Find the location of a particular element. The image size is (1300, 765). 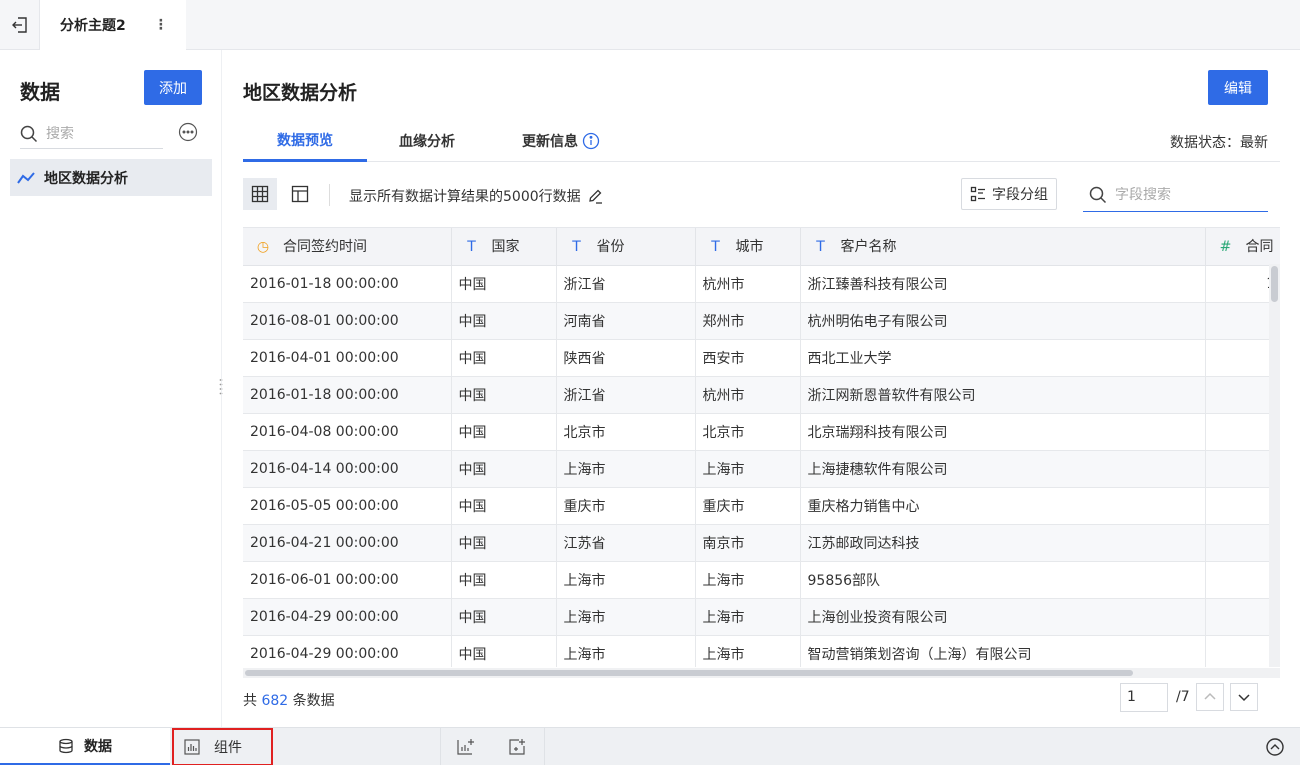

column-header-label: 合同签约时间 is located at coordinates (325, 247).